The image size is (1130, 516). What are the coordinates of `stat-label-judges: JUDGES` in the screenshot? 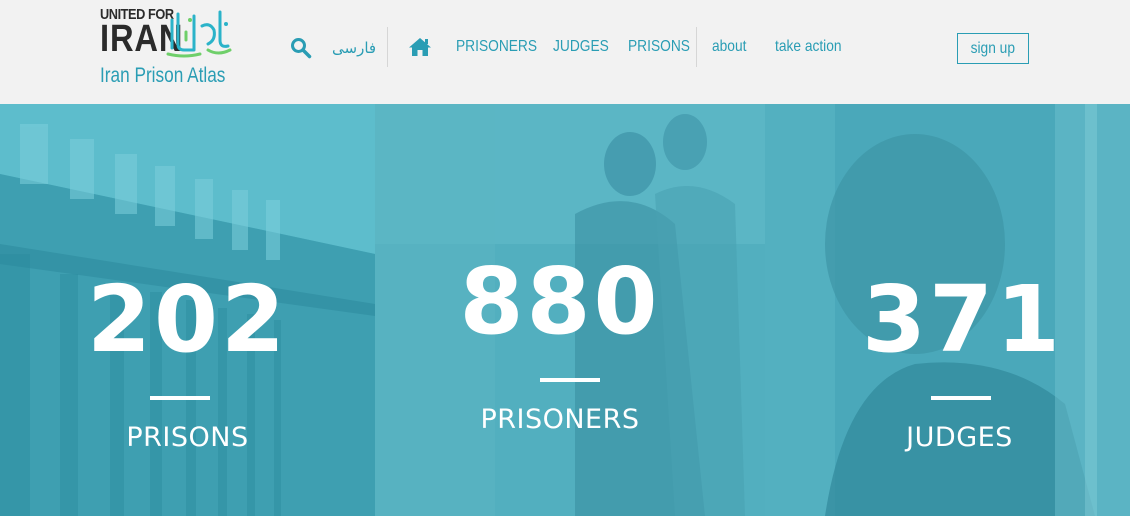 It's located at (959, 437).